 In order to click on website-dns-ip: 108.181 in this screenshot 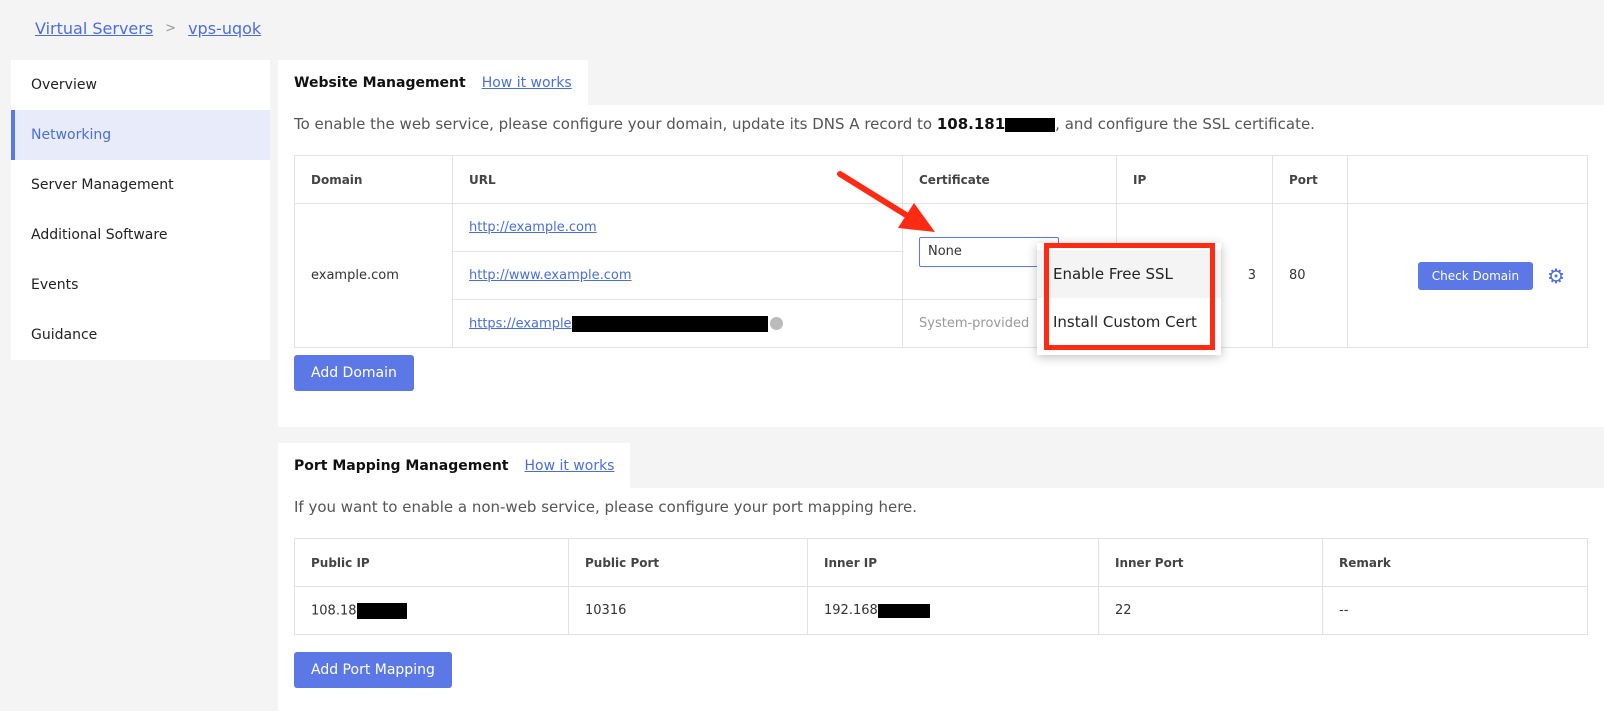, I will do `click(971, 124)`.